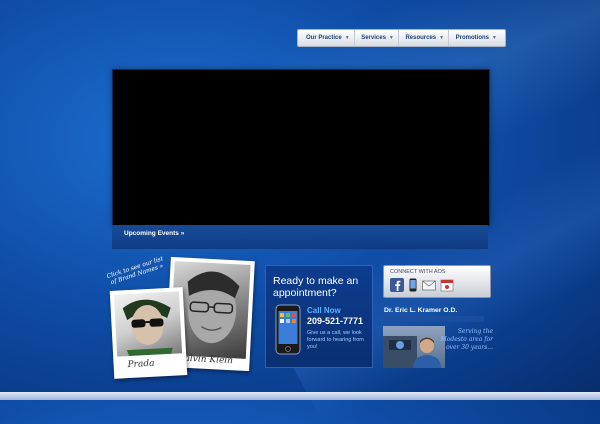 The width and height of the screenshot is (600, 424). What do you see at coordinates (434, 319) in the screenshot?
I see `doctor-subtitle-bar` at bounding box center [434, 319].